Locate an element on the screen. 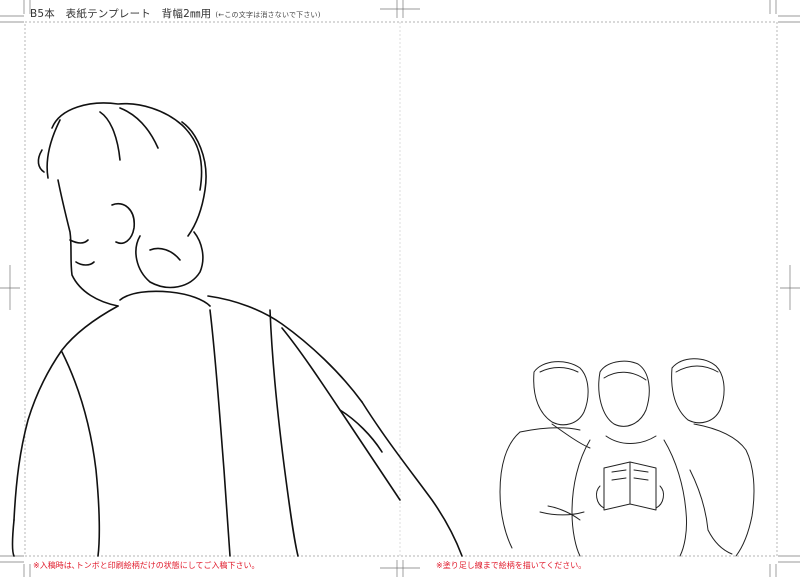 This screenshot has height=577, width=800. footer-note-left: ※入稿時は､トンボと印刷絵柄だけの状態にしてご入稿下さい｡ is located at coordinates (144, 565).